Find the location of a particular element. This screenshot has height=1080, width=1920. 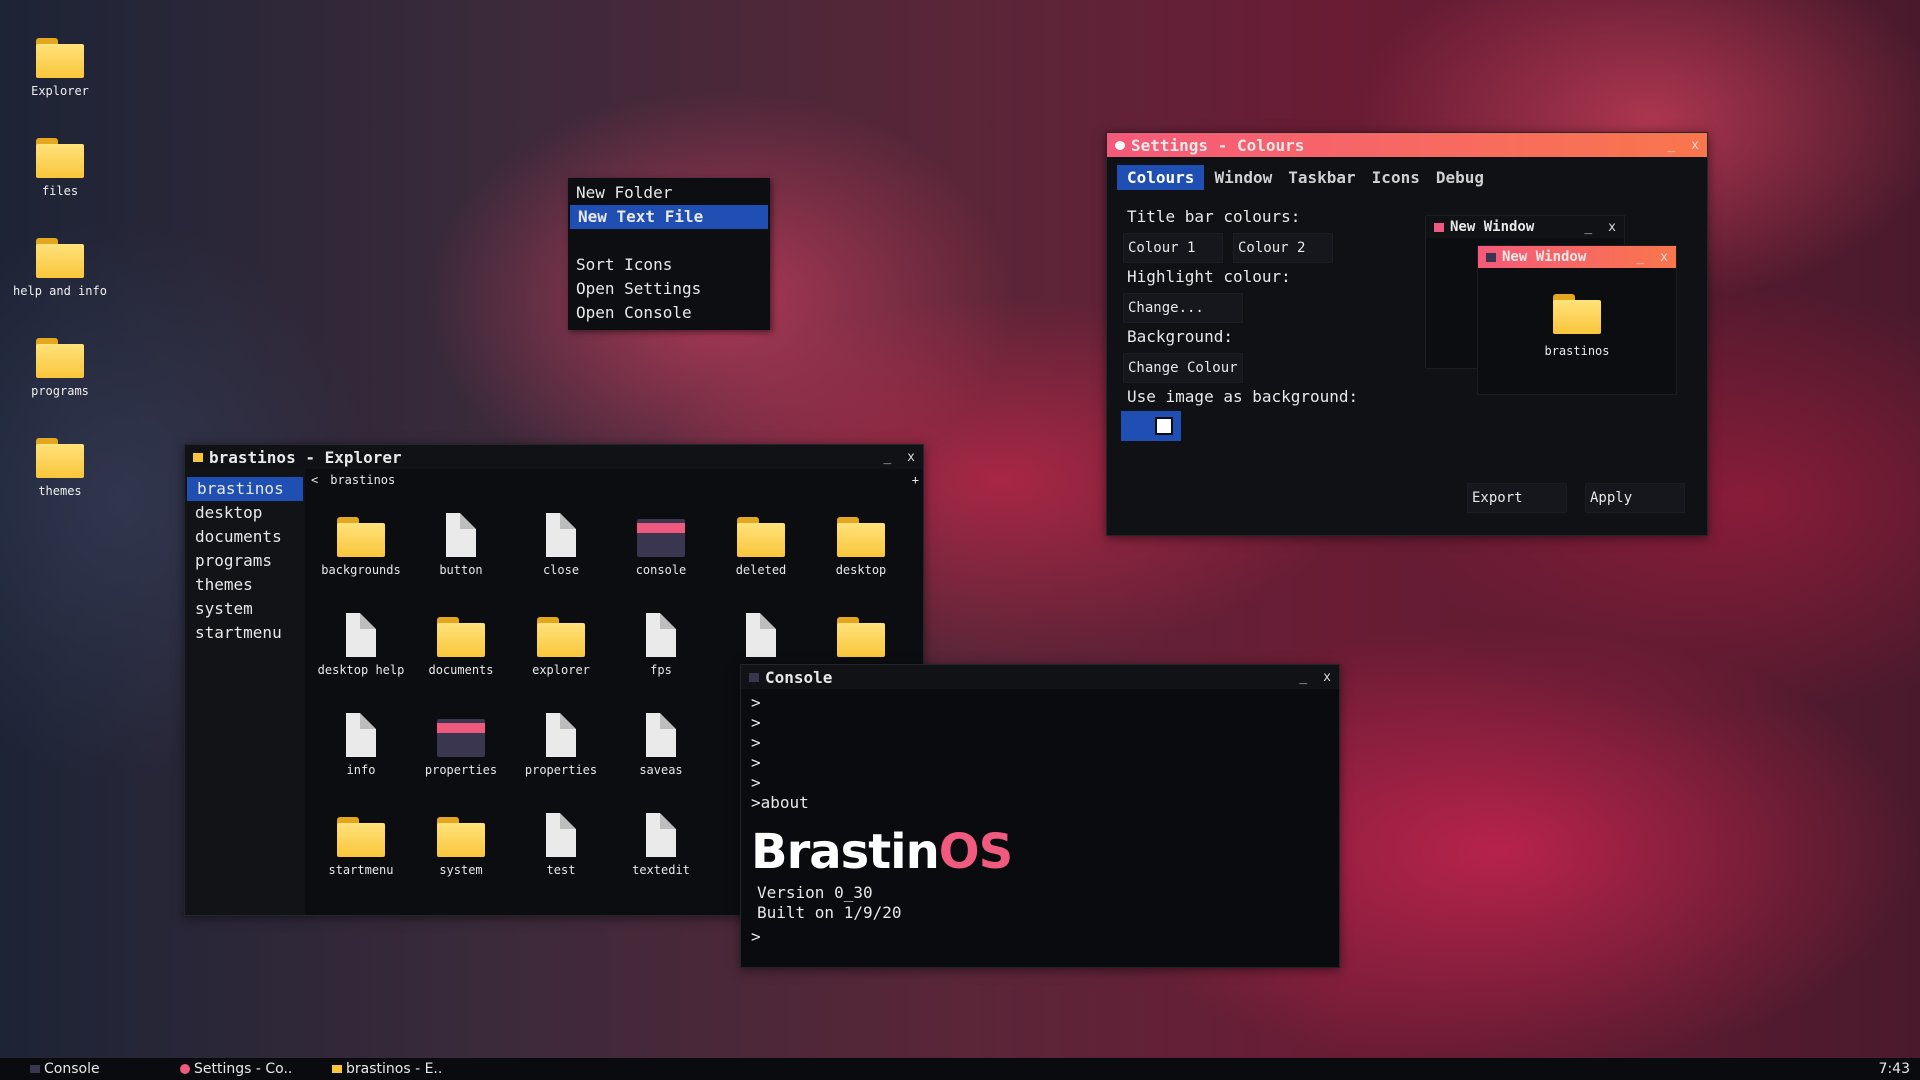

menu-item-new-folder: New Folder is located at coordinates (669, 193).